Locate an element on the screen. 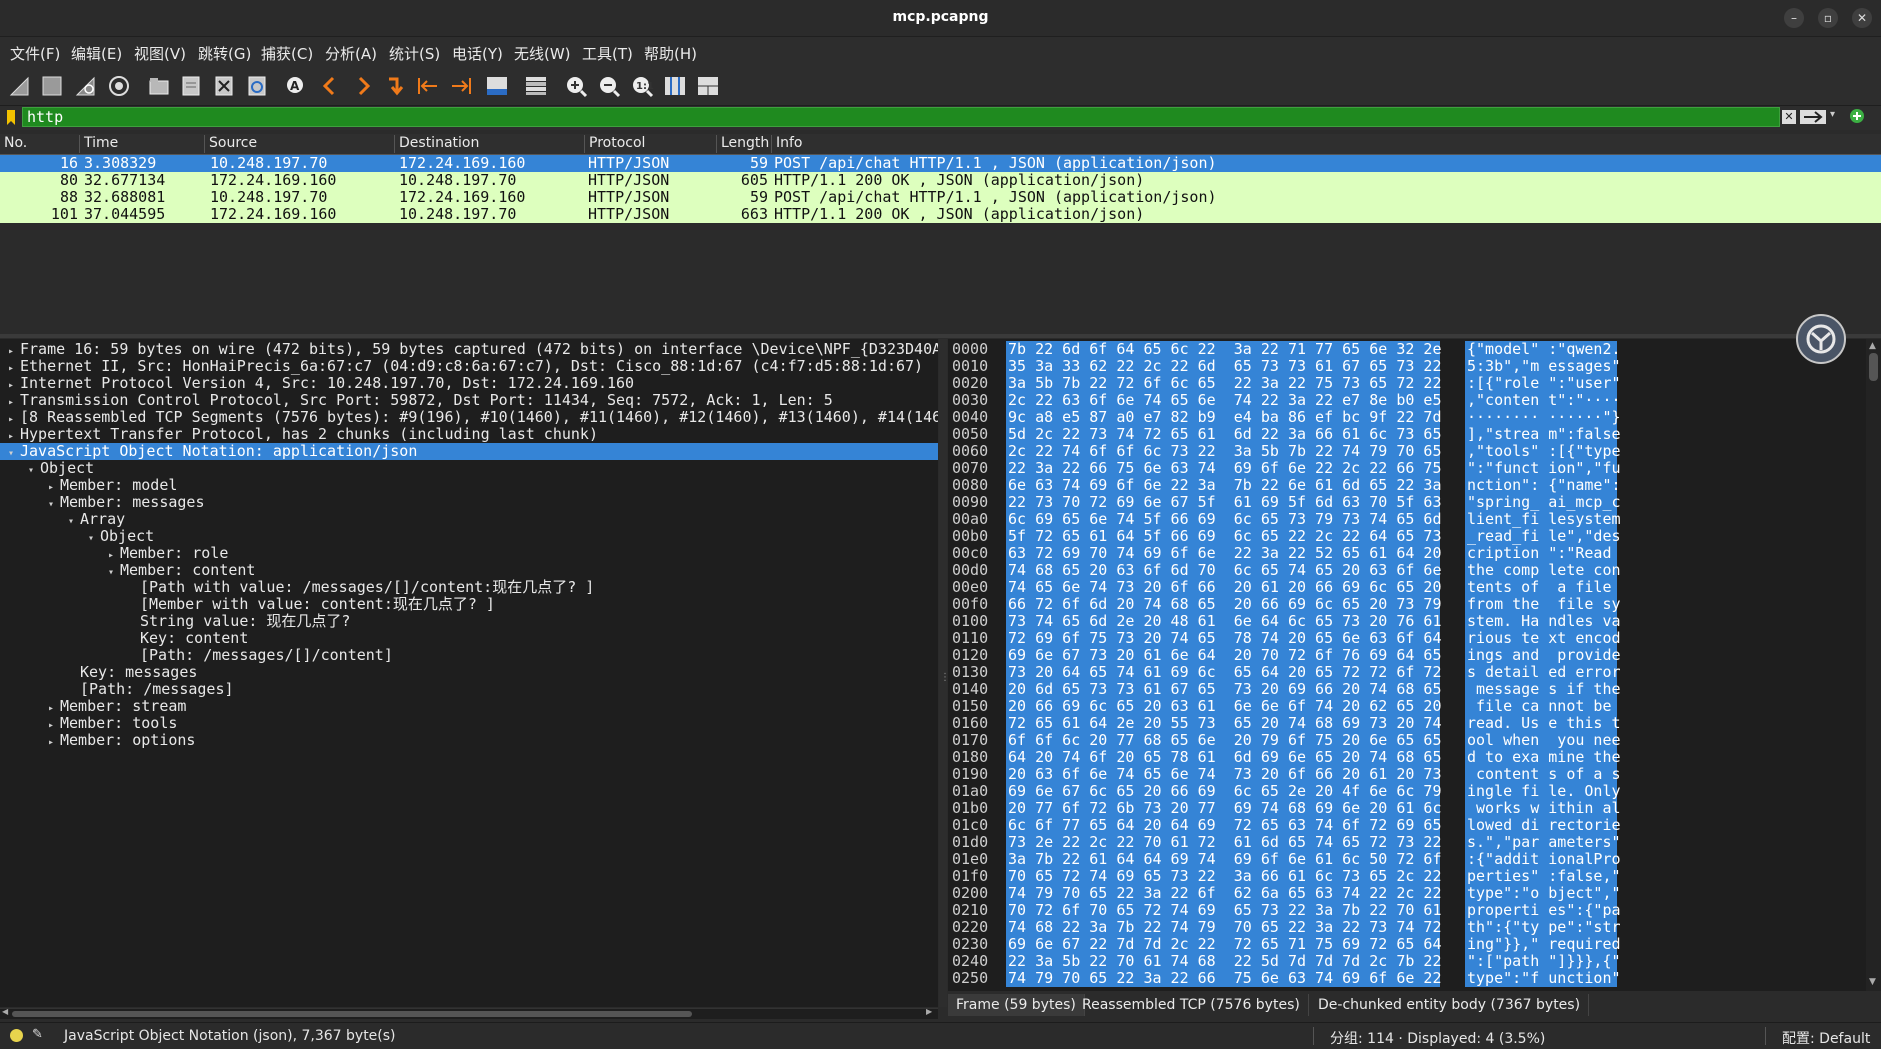  tree-item: ▾ Member: content is located at coordinates (469, 570).